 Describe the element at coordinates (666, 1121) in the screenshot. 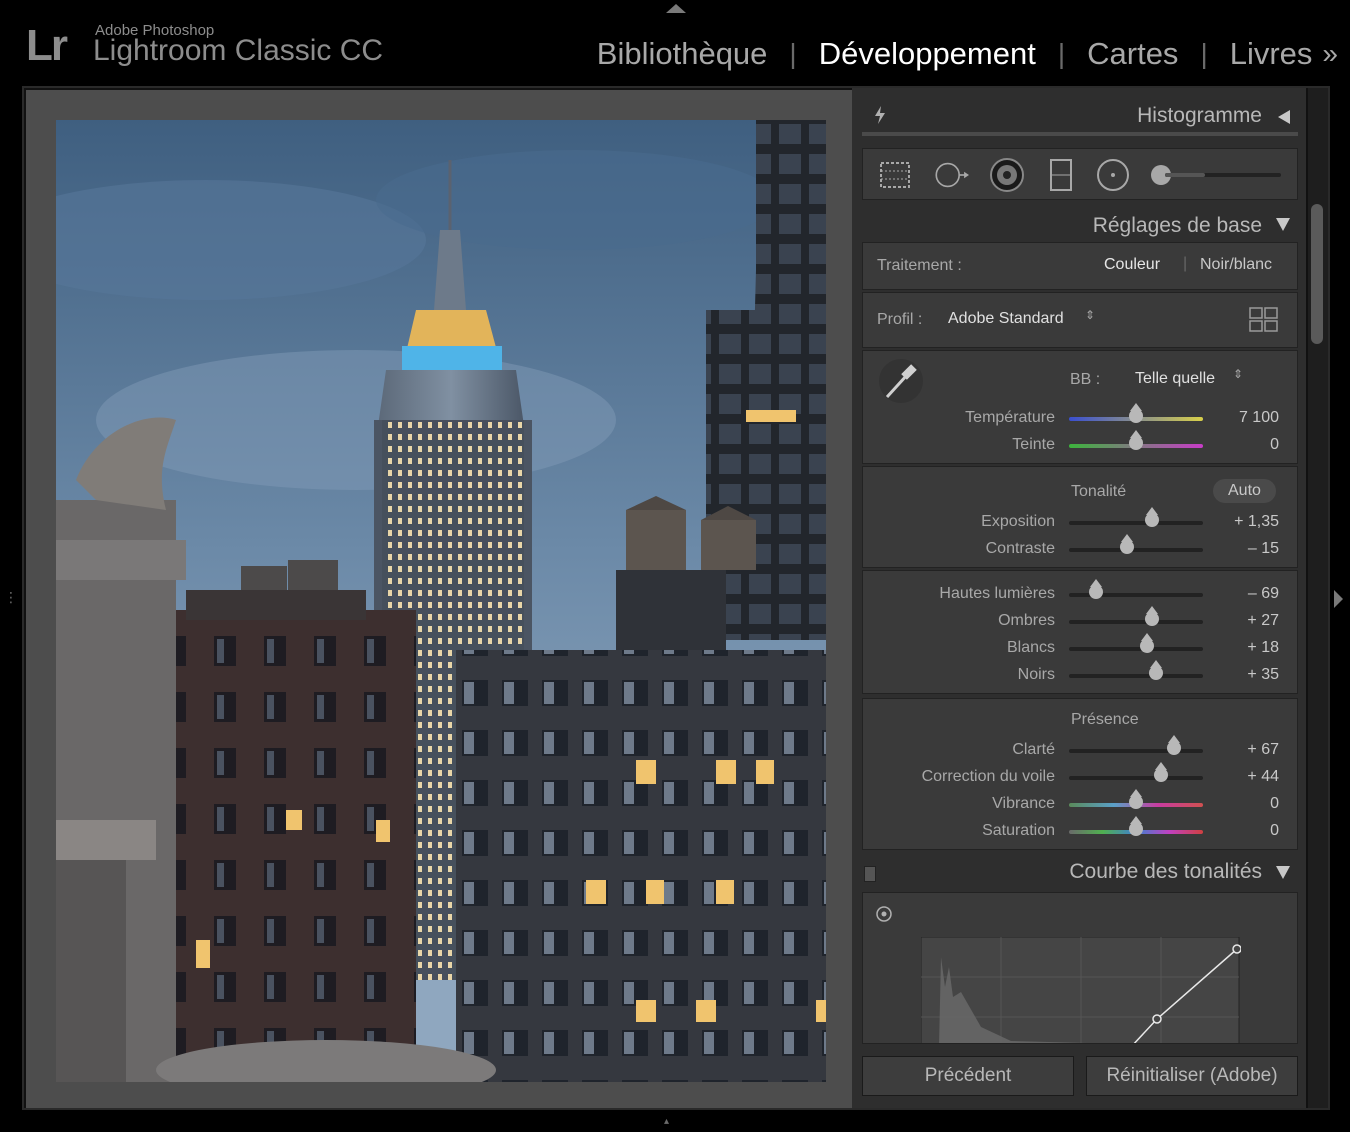

I see `bottom-panel-toggle-icon: ▴` at that location.